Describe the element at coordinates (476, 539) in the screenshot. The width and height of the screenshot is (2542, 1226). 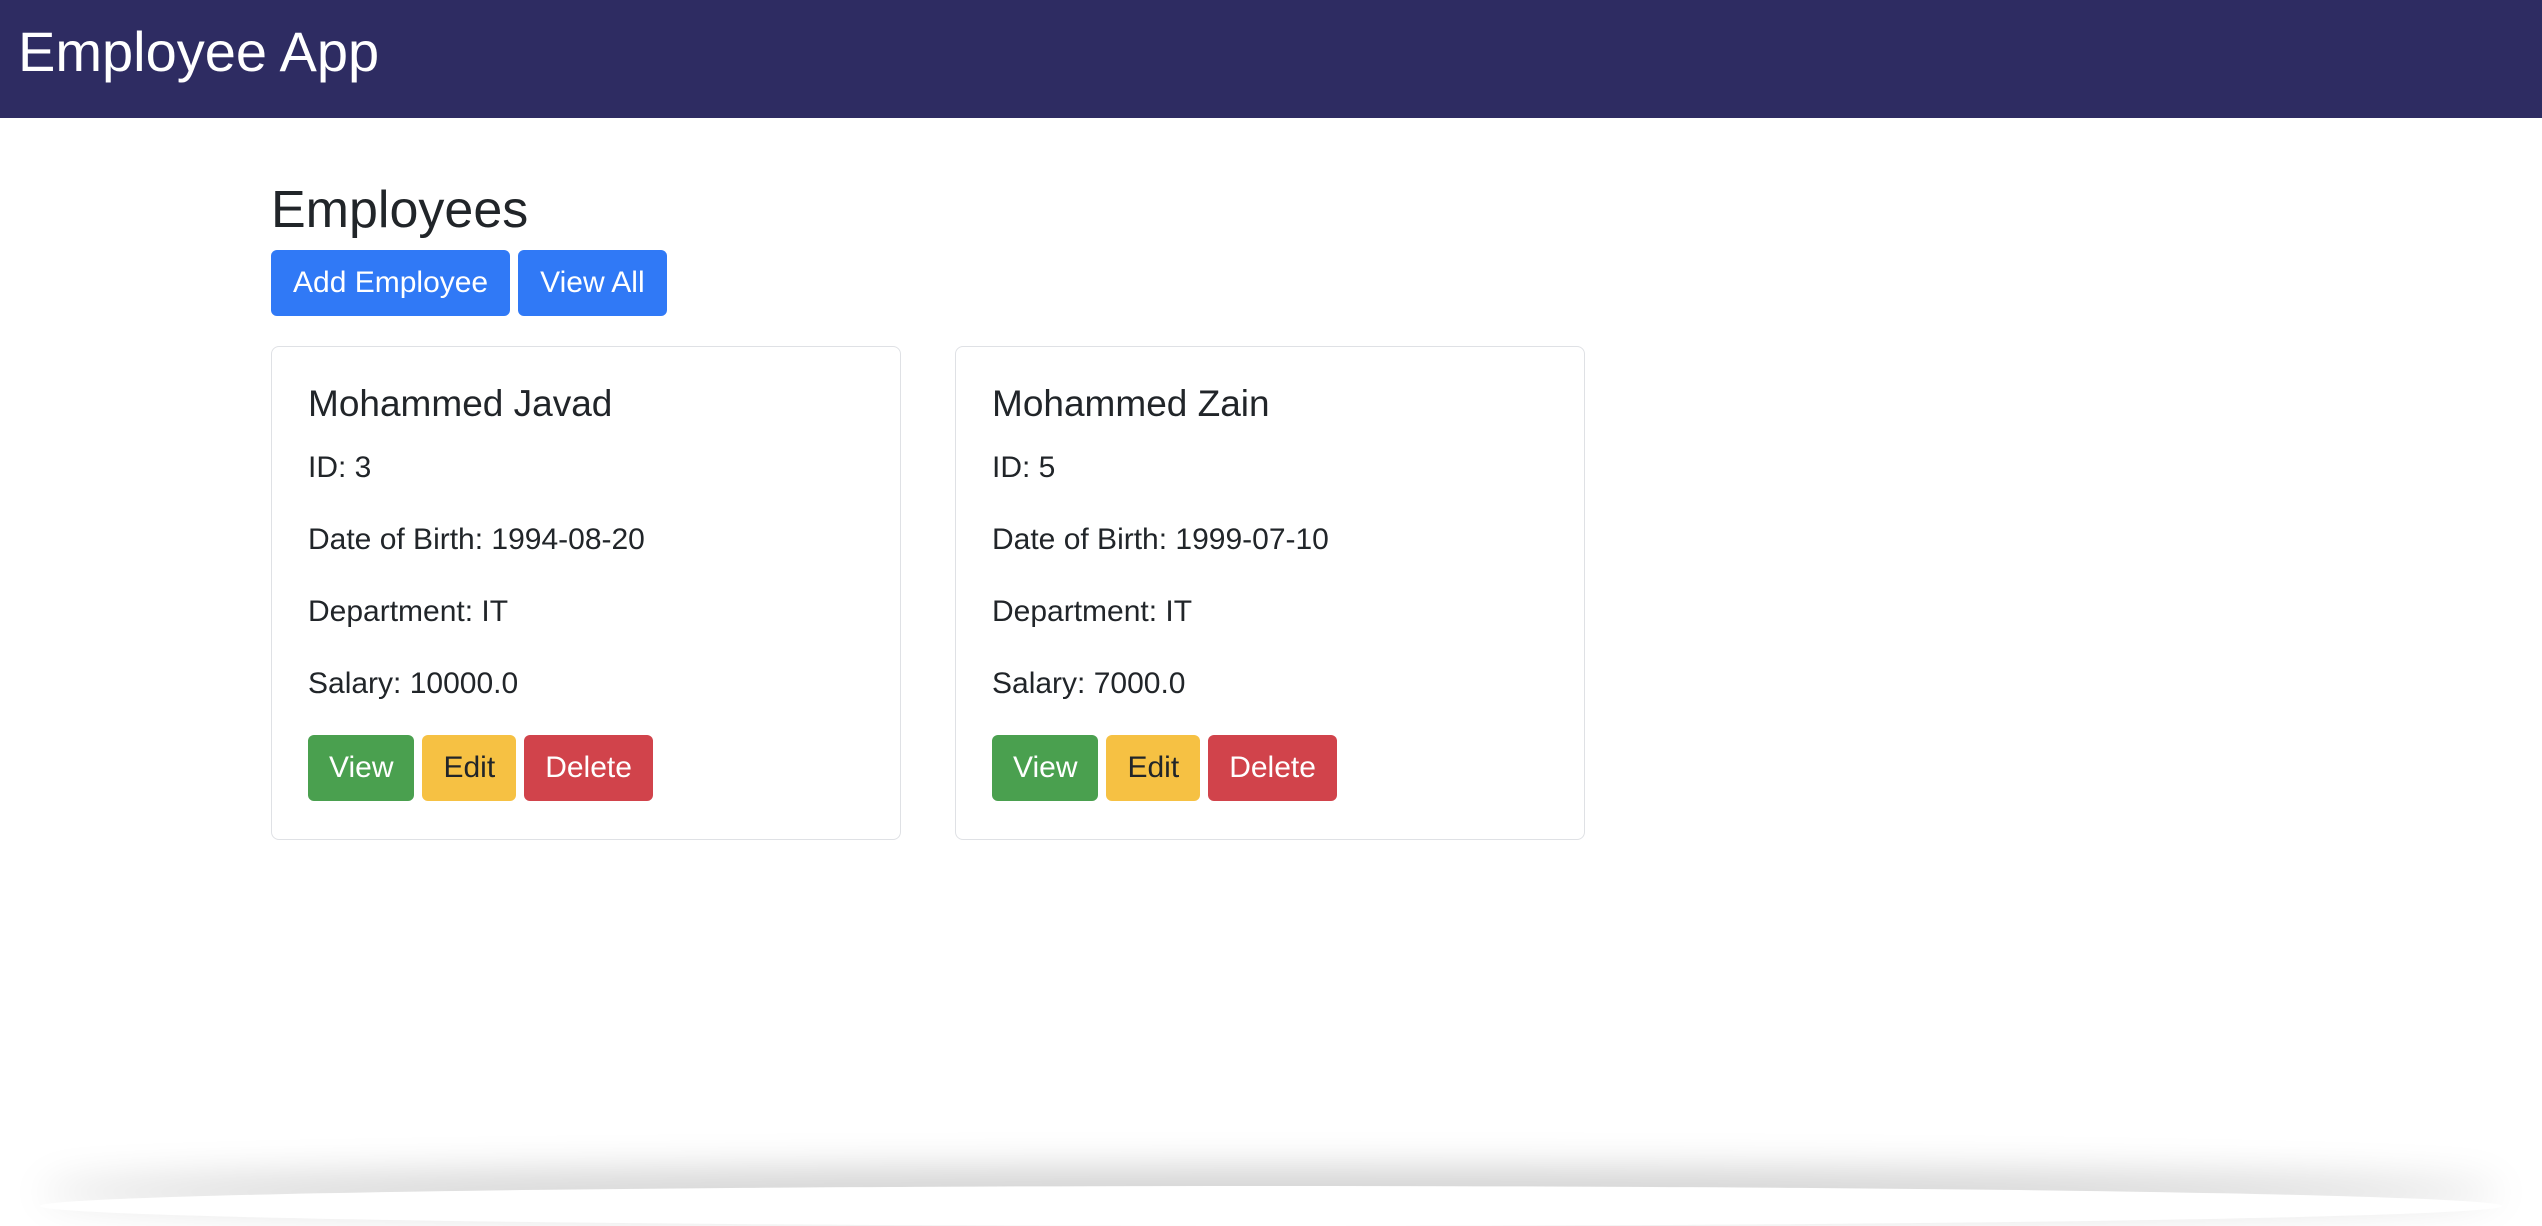
I see `employee-dob: Date of Birth: 1994-08-20` at that location.